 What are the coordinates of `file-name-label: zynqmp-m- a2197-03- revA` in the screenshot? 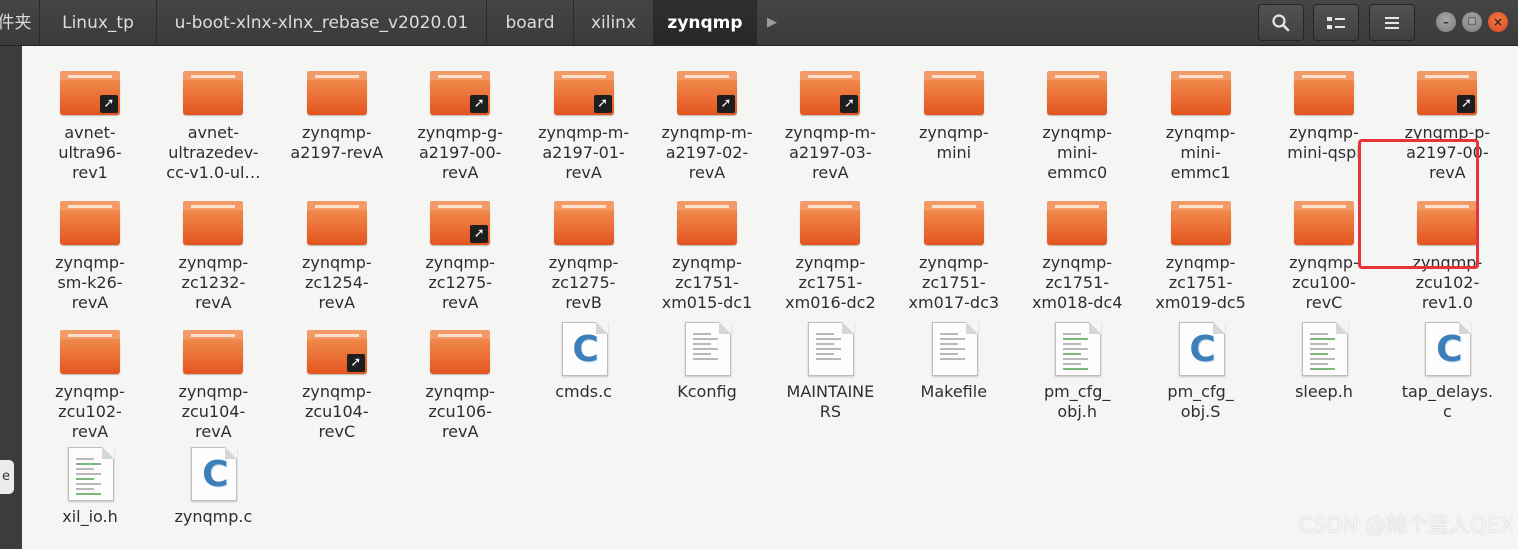 It's located at (830, 152).